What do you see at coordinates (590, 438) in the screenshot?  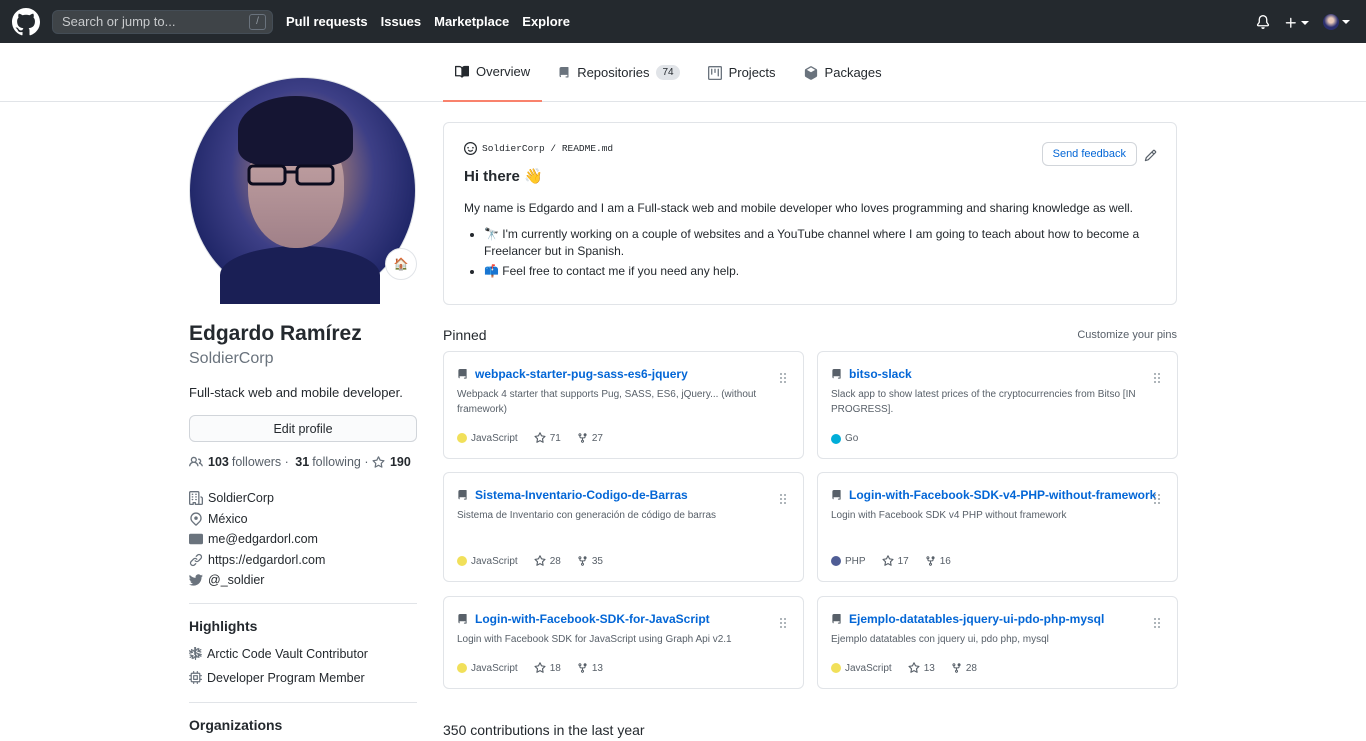 I see `repo-forks-link: 27` at bounding box center [590, 438].